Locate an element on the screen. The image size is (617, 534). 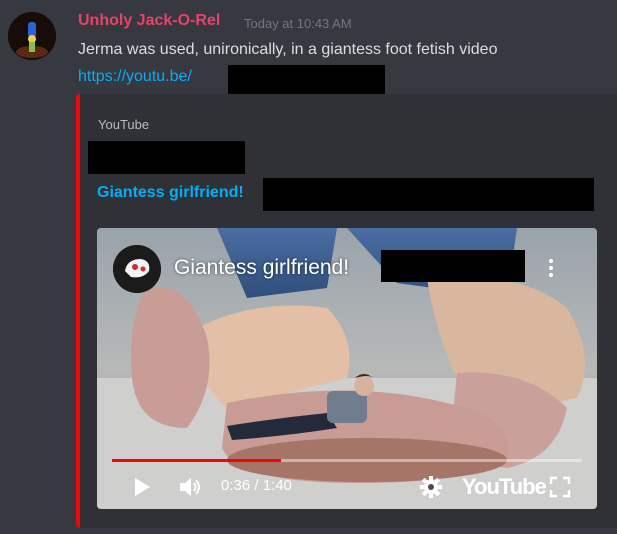
redacted-author is located at coordinates (166, 157).